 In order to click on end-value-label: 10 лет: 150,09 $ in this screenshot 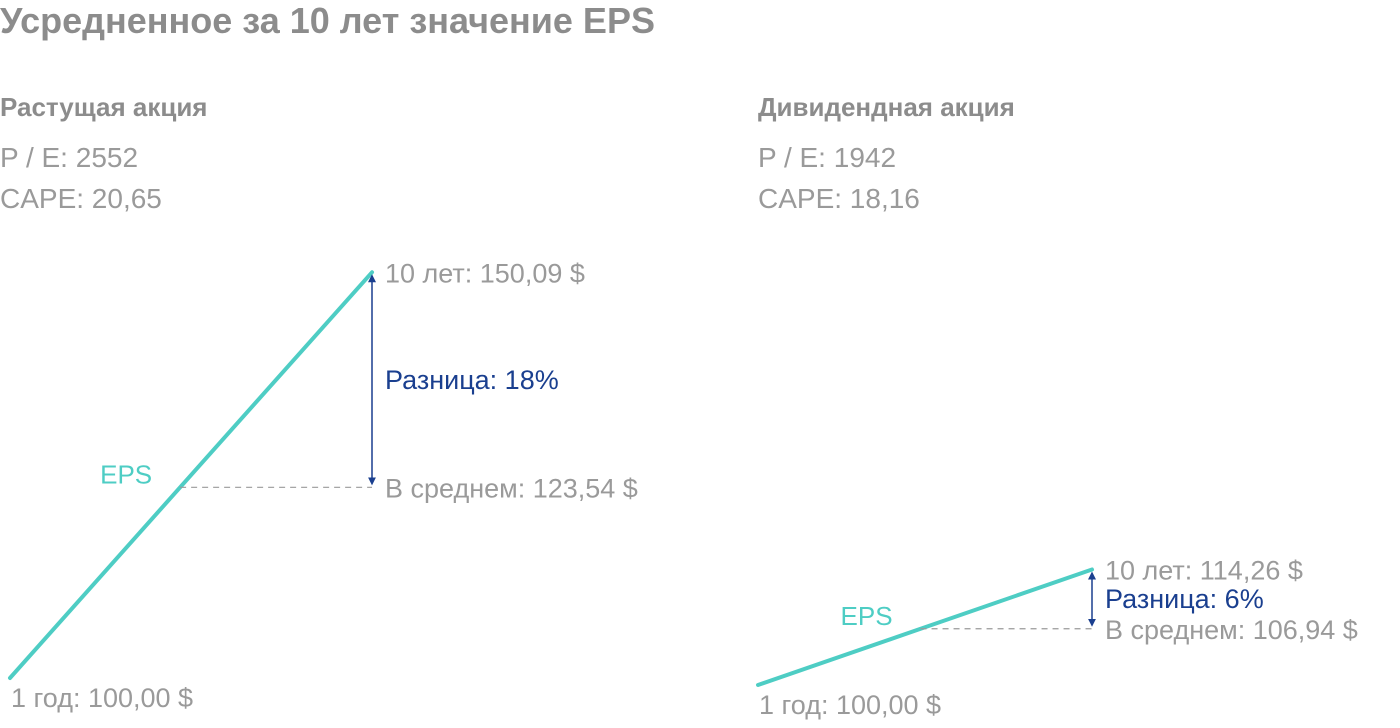, I will do `click(485, 273)`.